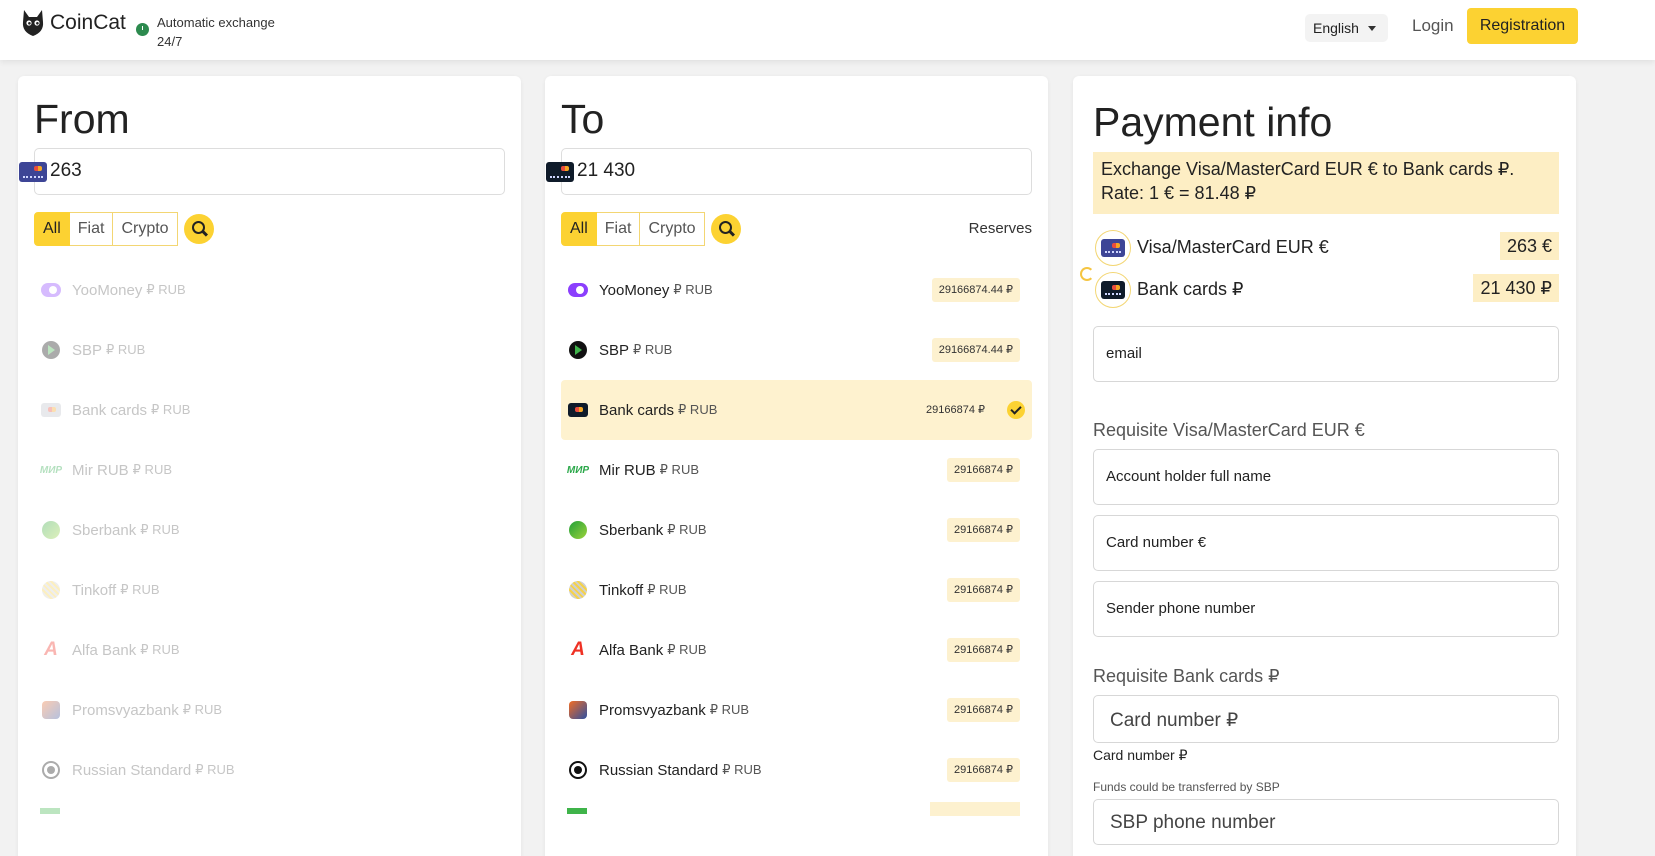  Describe the element at coordinates (583, 119) in the screenshot. I see `to-title: To` at that location.